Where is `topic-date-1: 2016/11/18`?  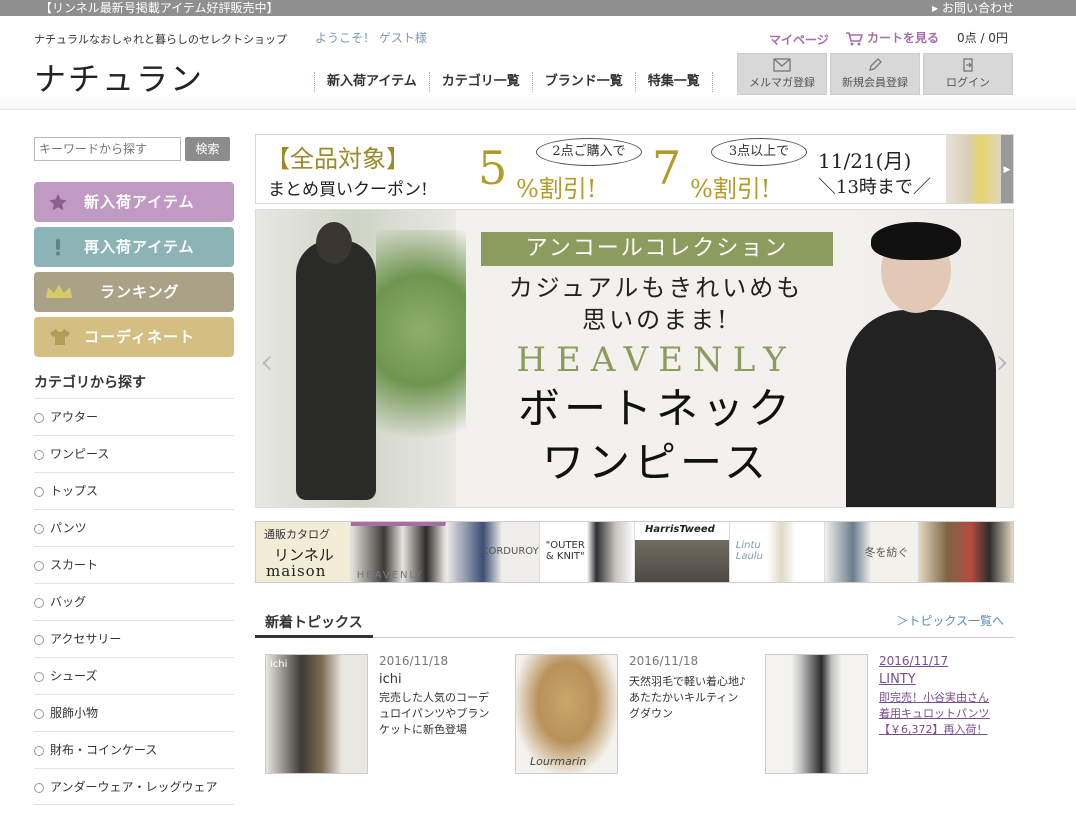
topic-date-1: 2016/11/18 is located at coordinates (414, 661).